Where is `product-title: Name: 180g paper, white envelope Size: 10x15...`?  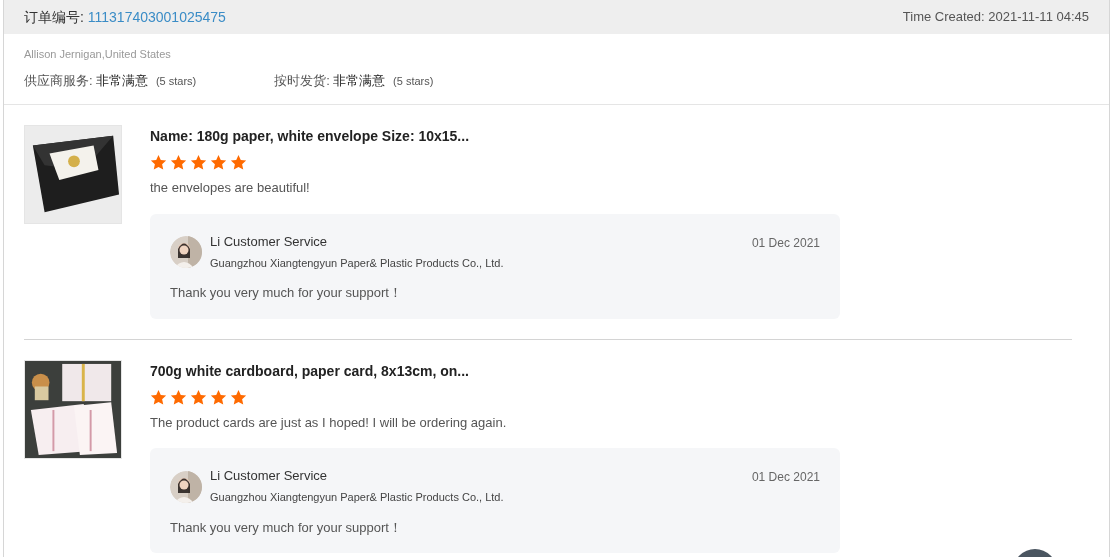 product-title: Name: 180g paper, white envelope Size: 10x15... is located at coordinates (310, 136).